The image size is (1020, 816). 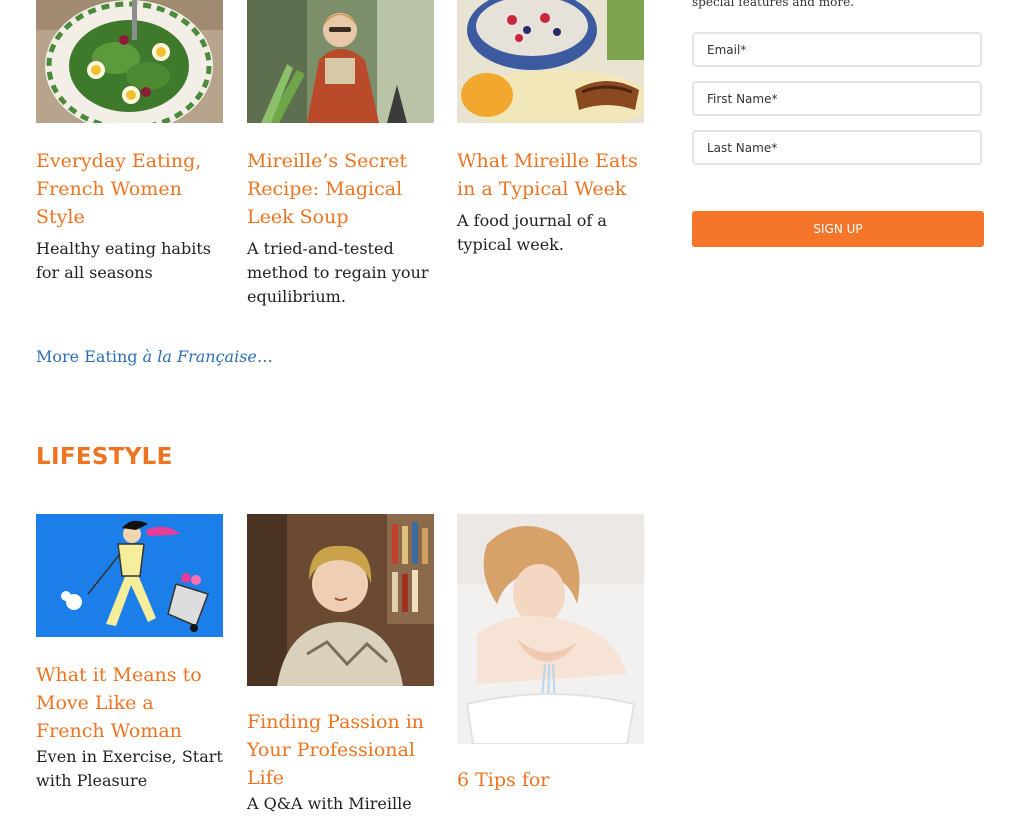 What do you see at coordinates (532, 232) in the screenshot?
I see `article-description: A food journal of a typical week.` at bounding box center [532, 232].